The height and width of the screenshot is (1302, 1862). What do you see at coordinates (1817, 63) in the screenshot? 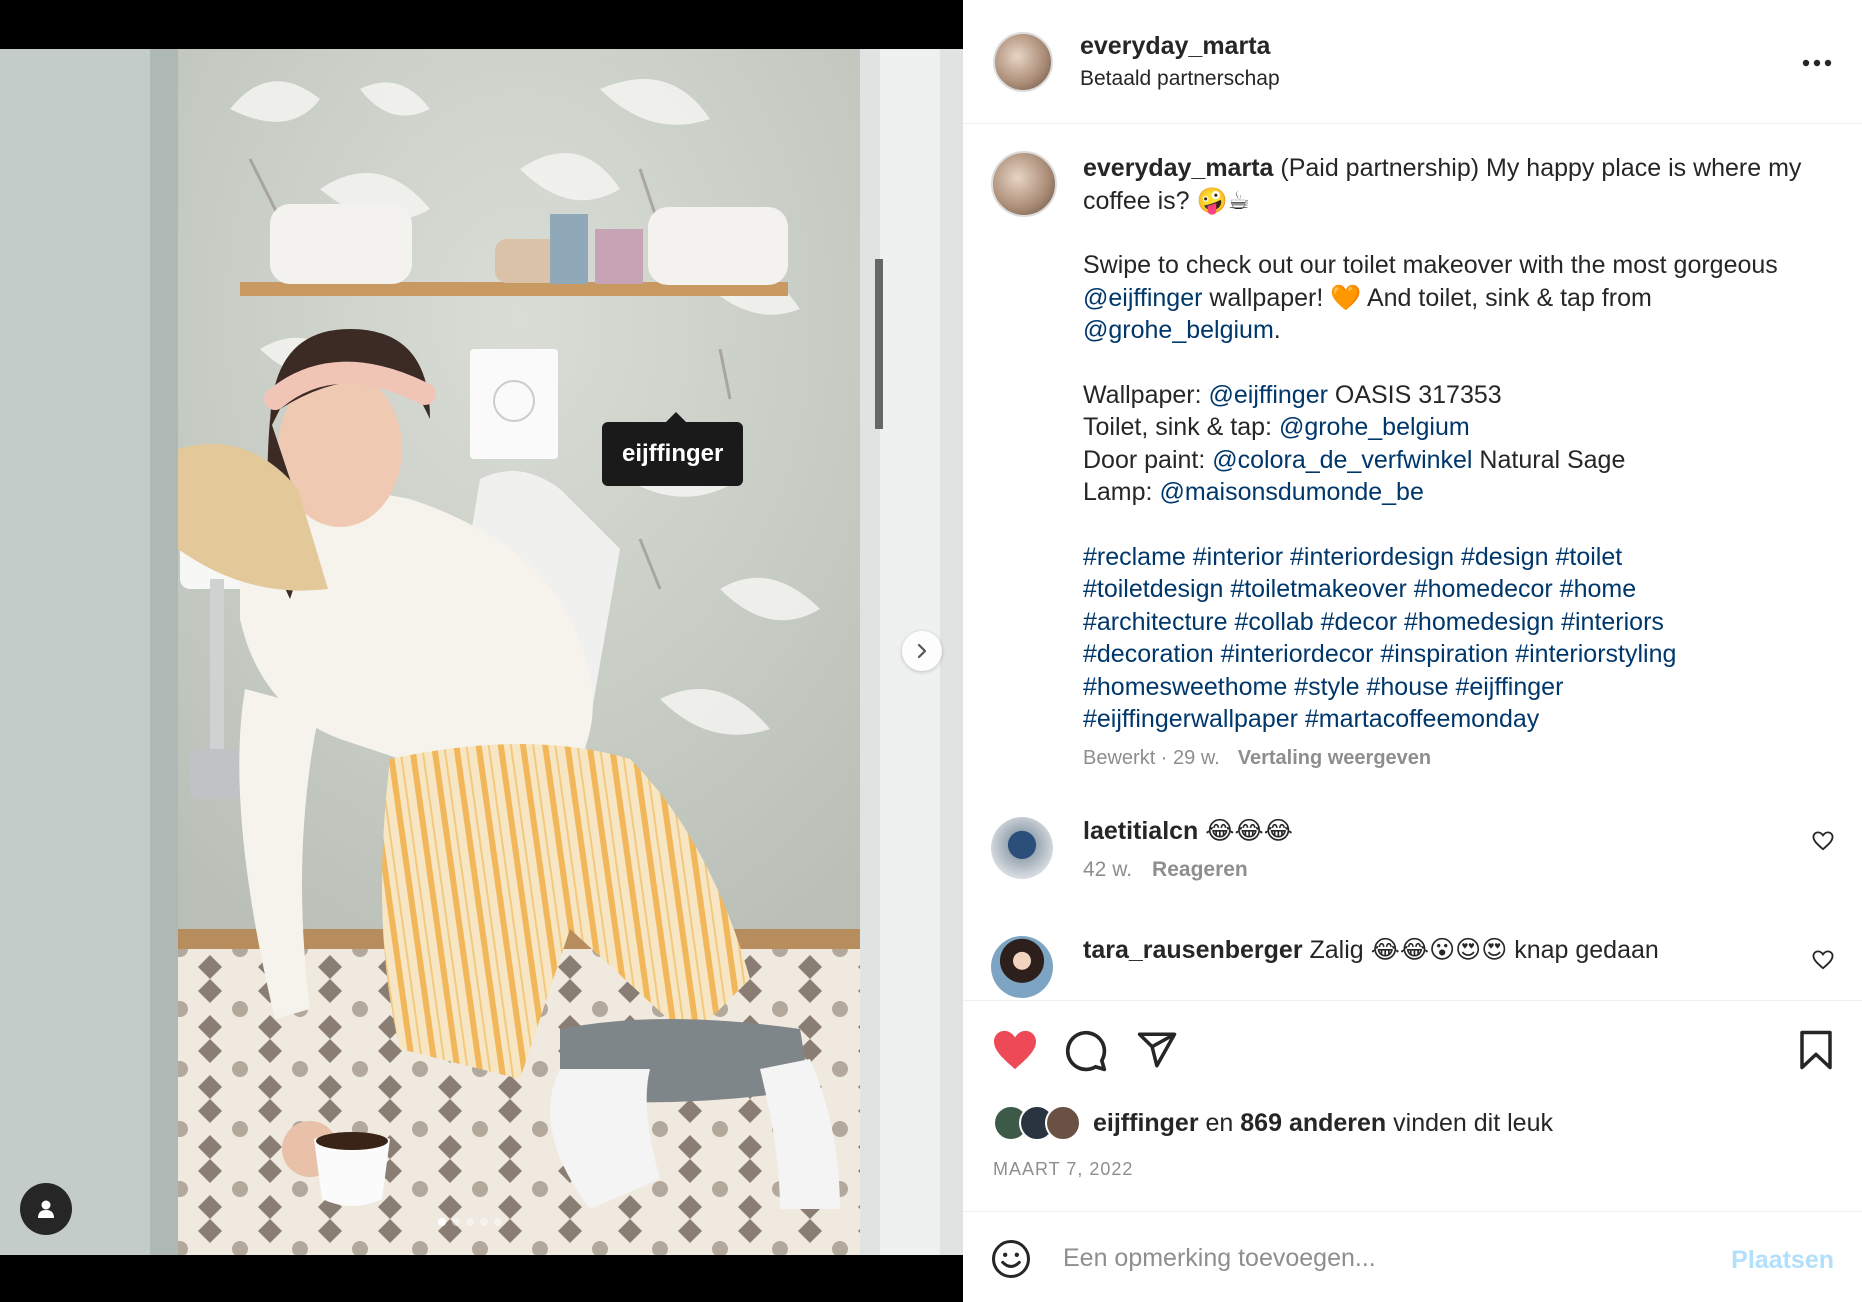
I see `more-icon` at bounding box center [1817, 63].